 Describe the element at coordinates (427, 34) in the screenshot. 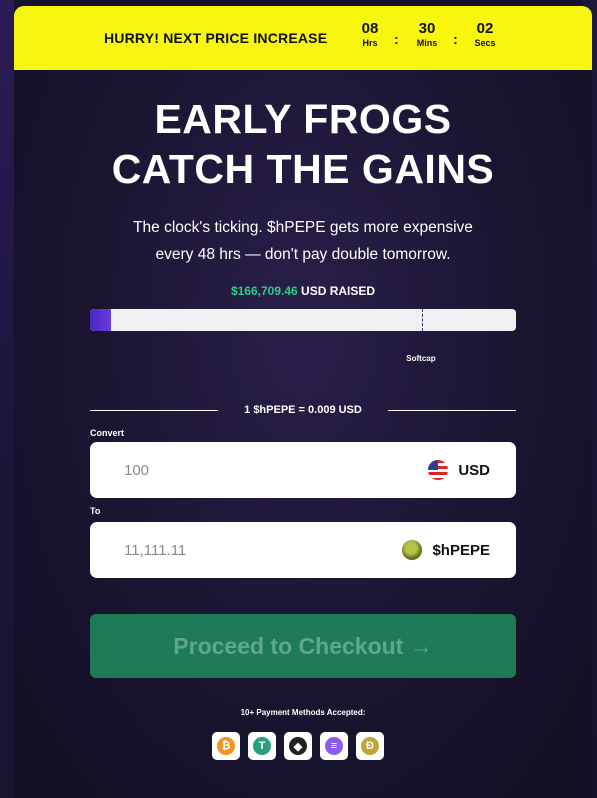

I see `countdown-minutes: 30 Mins` at that location.